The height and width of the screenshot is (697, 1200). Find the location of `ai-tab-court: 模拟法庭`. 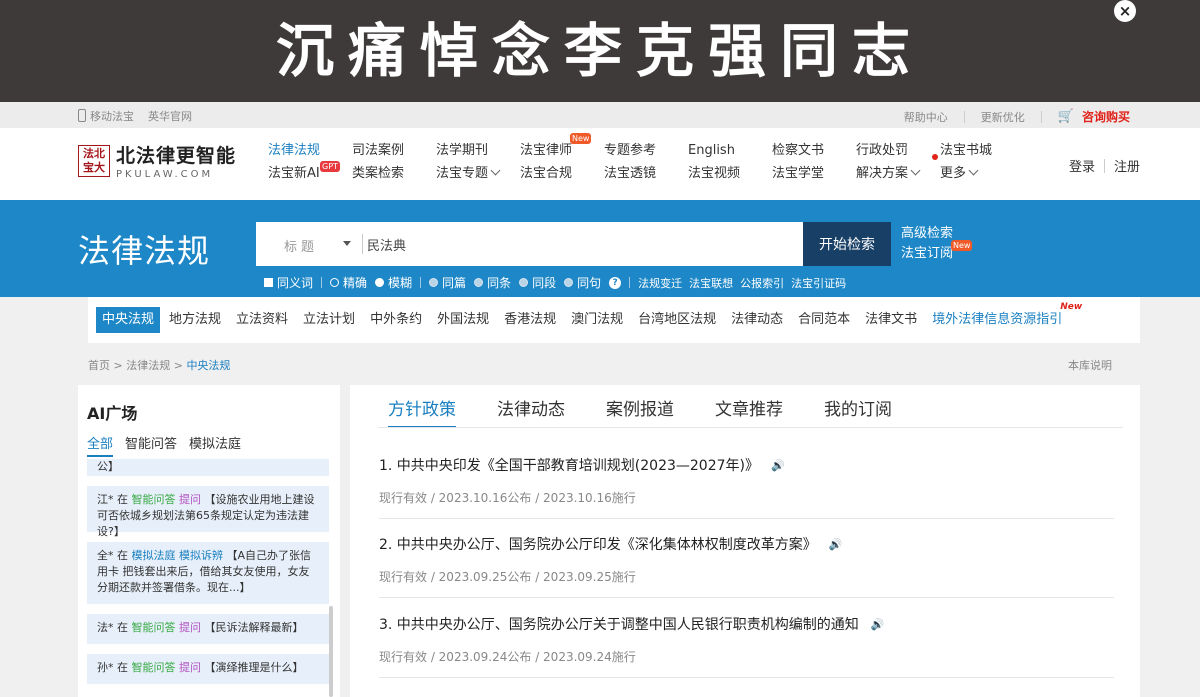

ai-tab-court: 模拟法庭 is located at coordinates (215, 445).